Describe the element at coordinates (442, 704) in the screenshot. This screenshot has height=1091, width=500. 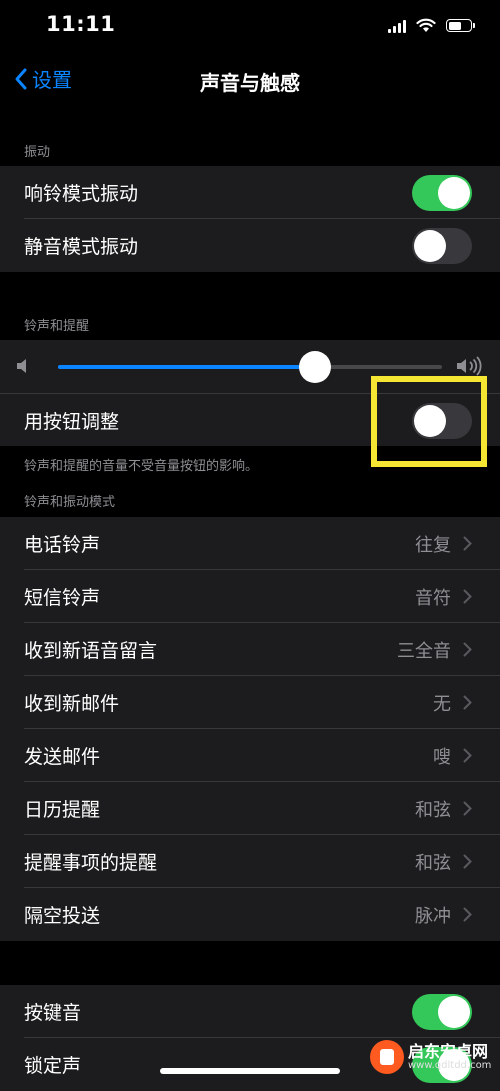
I see `row-value: 无` at that location.